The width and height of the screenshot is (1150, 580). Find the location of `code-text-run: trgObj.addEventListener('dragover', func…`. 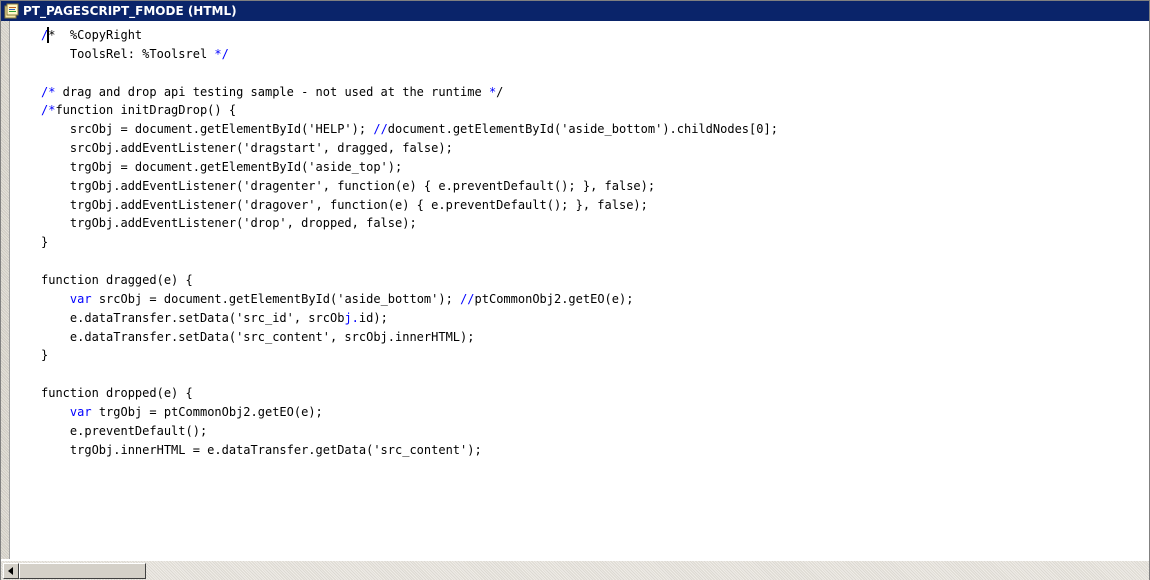

code-text-run: trgObj.addEventListener('dragover', func… is located at coordinates (344, 204).